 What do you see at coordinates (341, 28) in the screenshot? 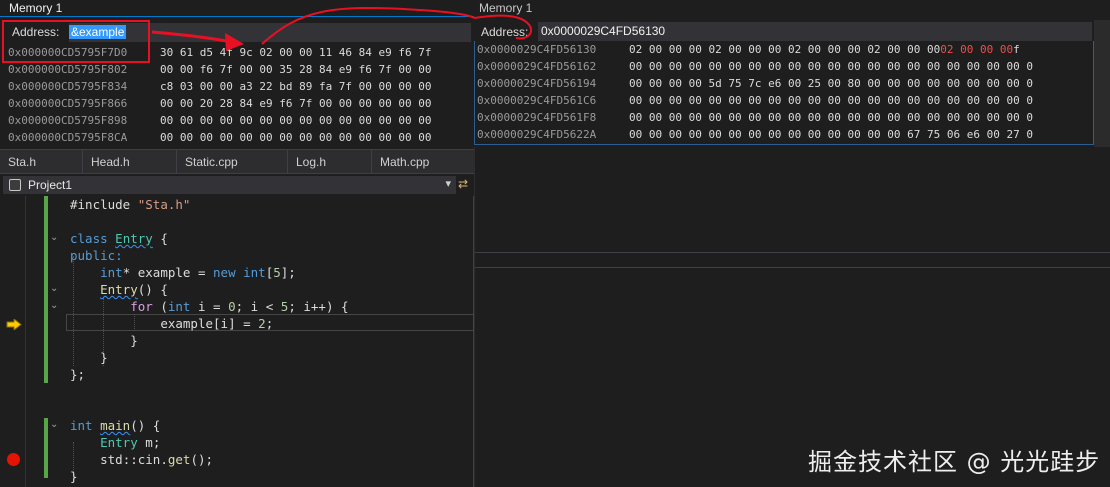
I see `annotation-arrows` at bounding box center [341, 28].